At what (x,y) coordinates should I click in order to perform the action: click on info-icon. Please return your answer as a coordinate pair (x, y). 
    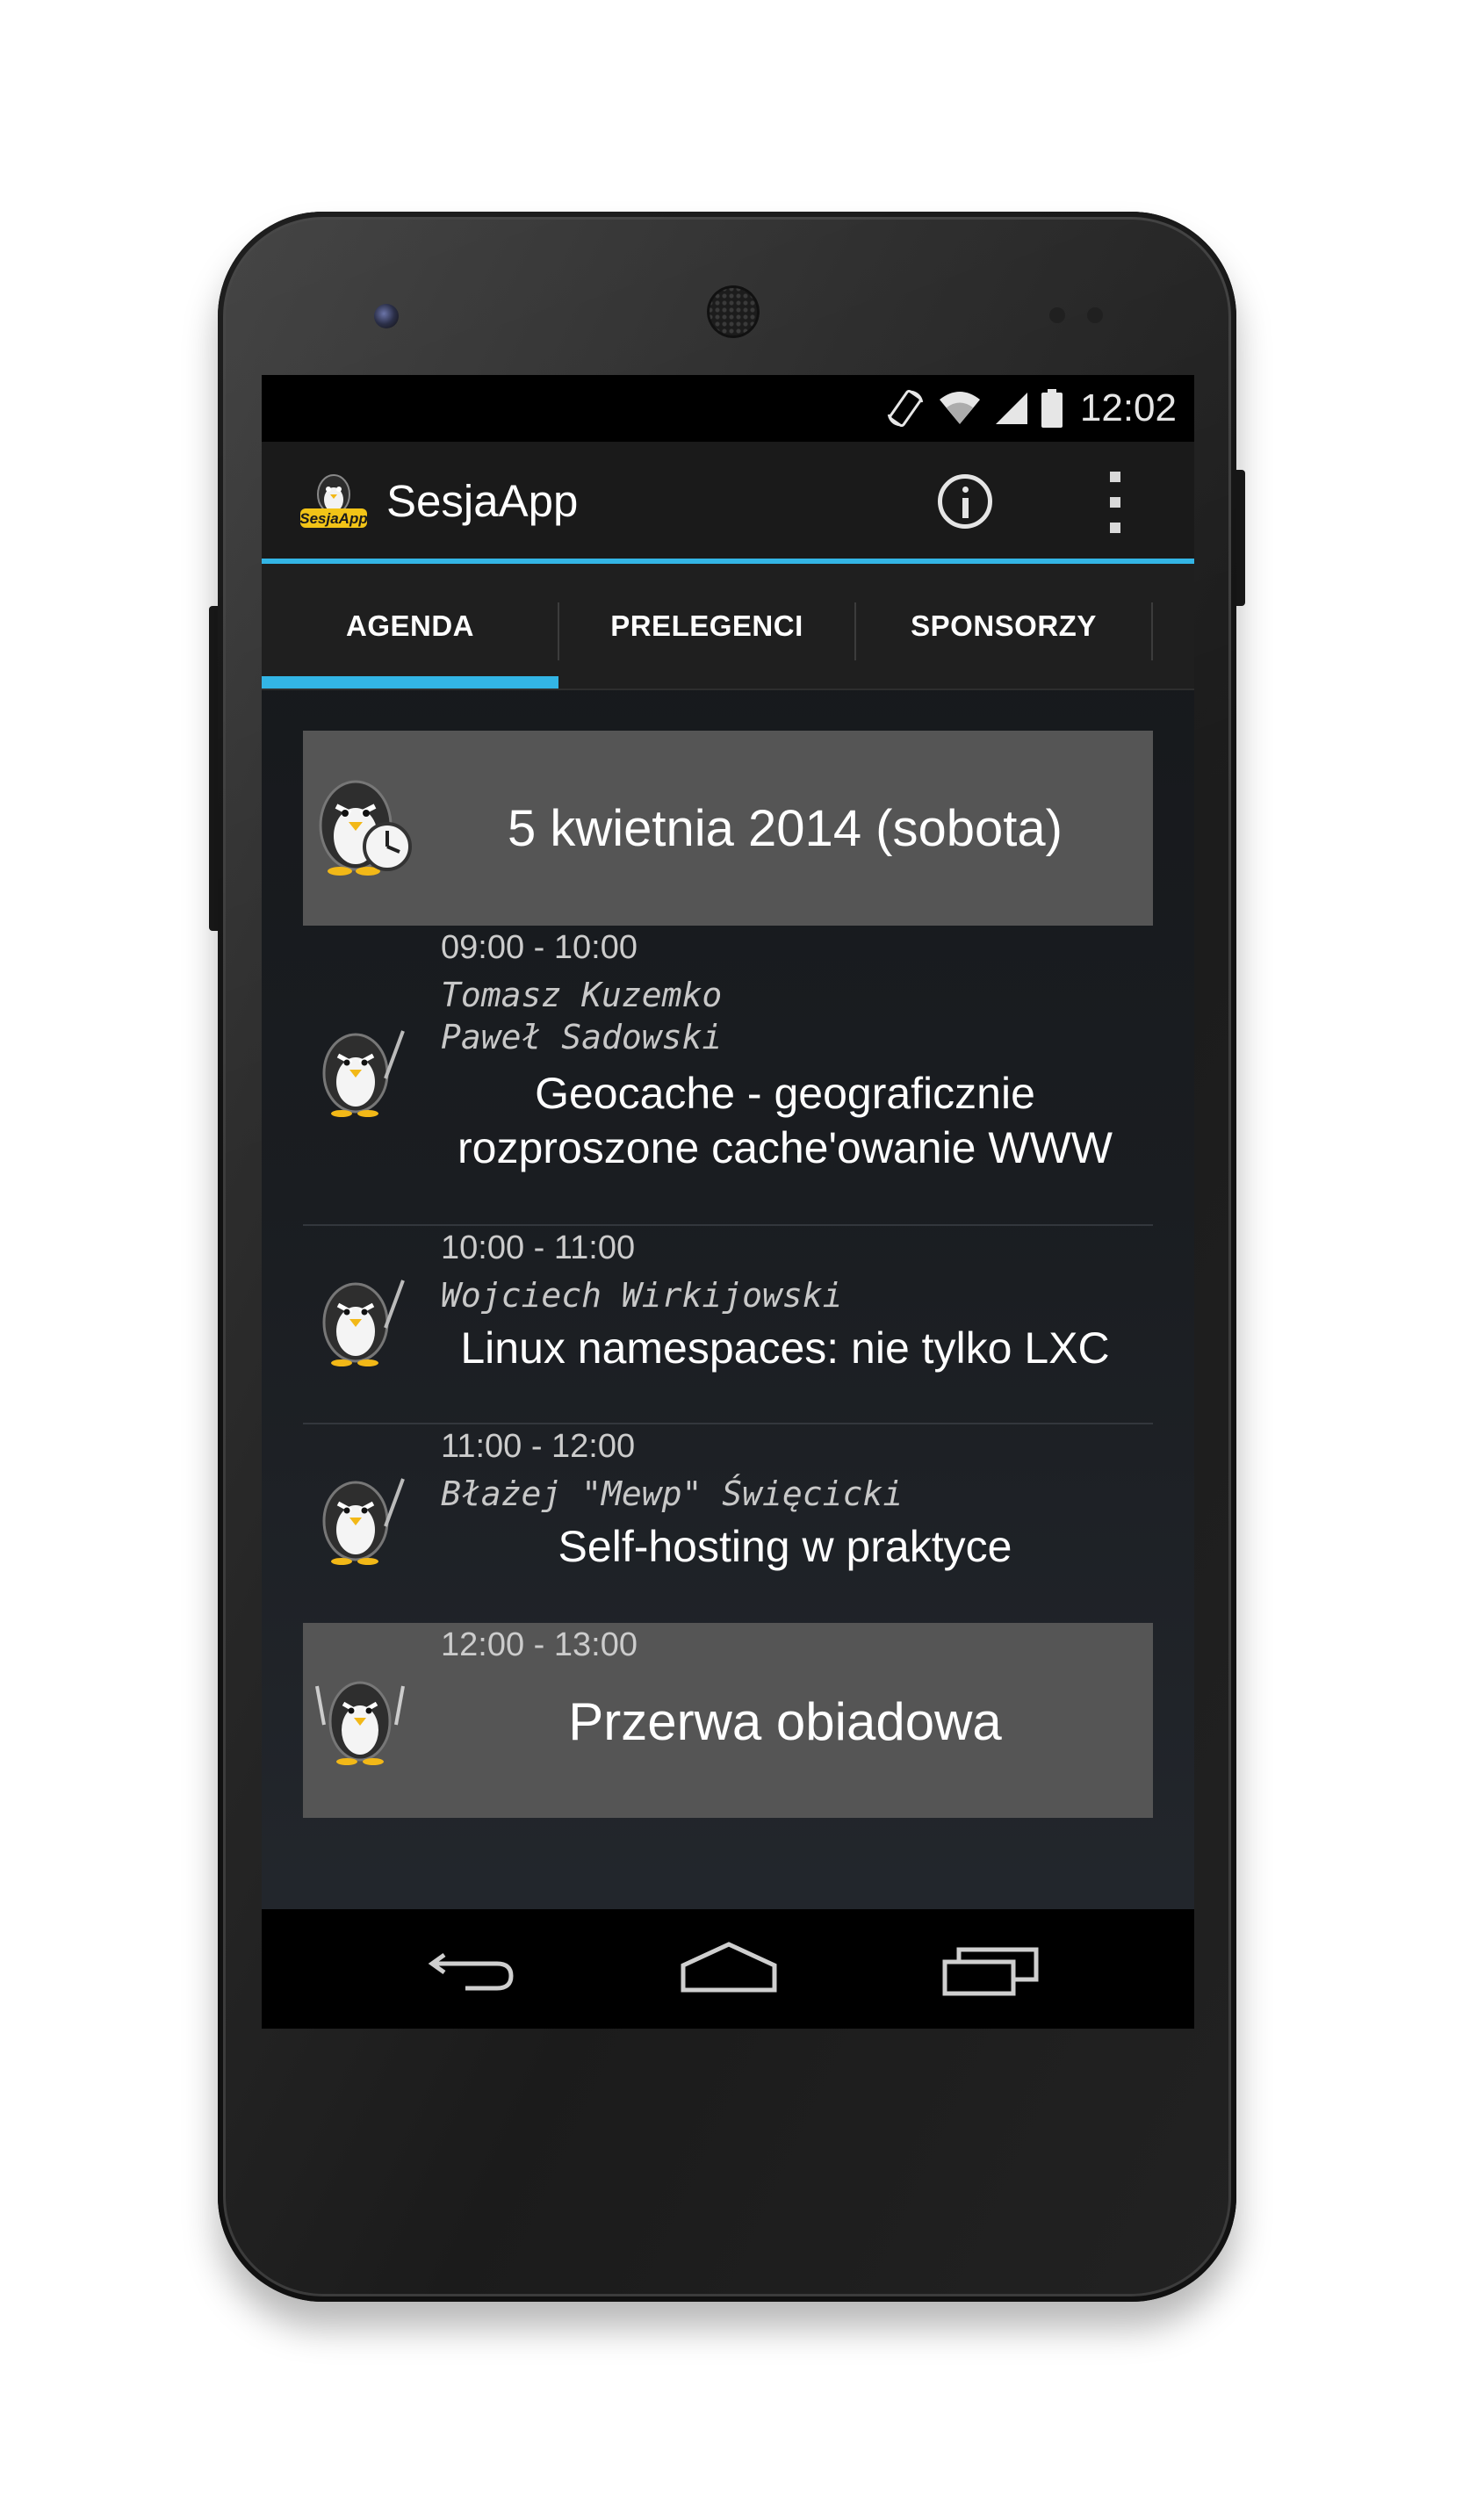
    Looking at the image, I should click on (965, 501).